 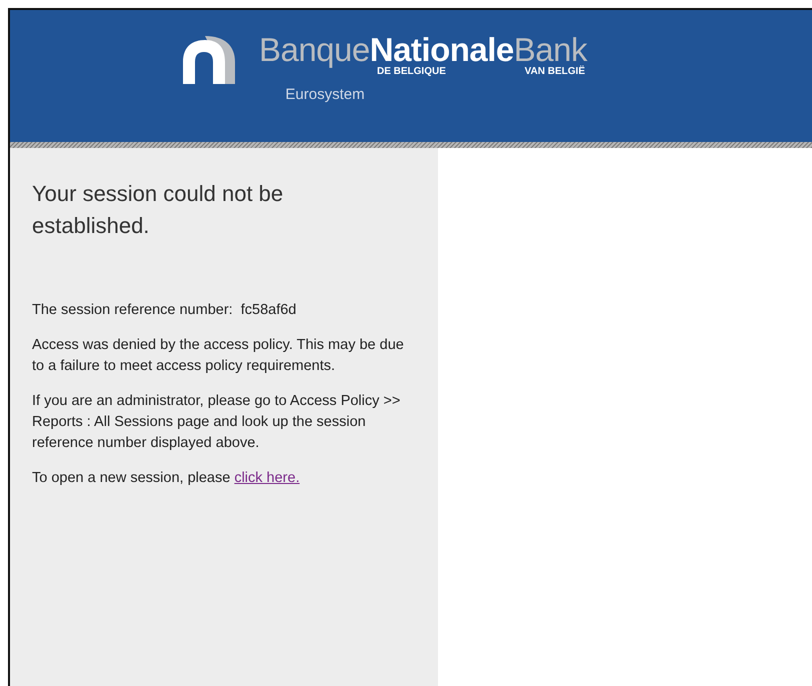 I want to click on message-text: If you are an administrator, please go to Access Policy >> Reports : All Sessions page and look up the session reference number displayed above., so click(x=217, y=422).